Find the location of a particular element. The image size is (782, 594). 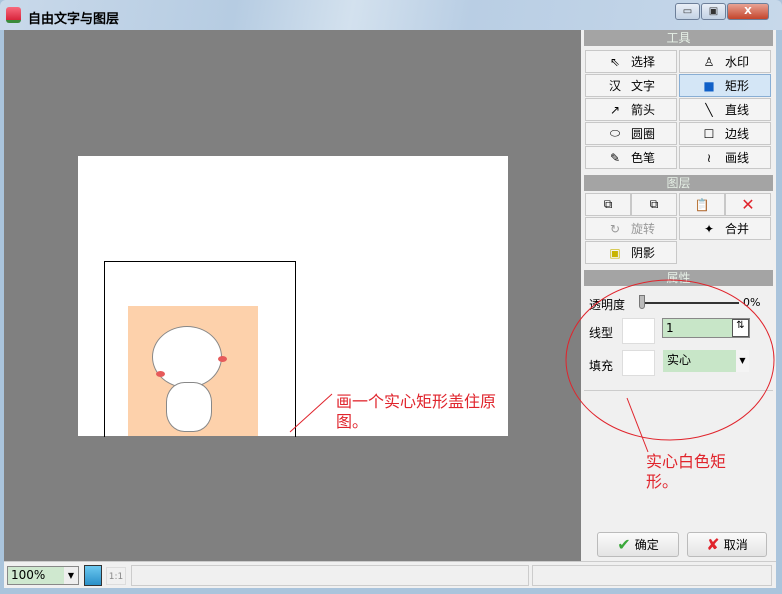

line-label: 线型 is located at coordinates (601, 333).